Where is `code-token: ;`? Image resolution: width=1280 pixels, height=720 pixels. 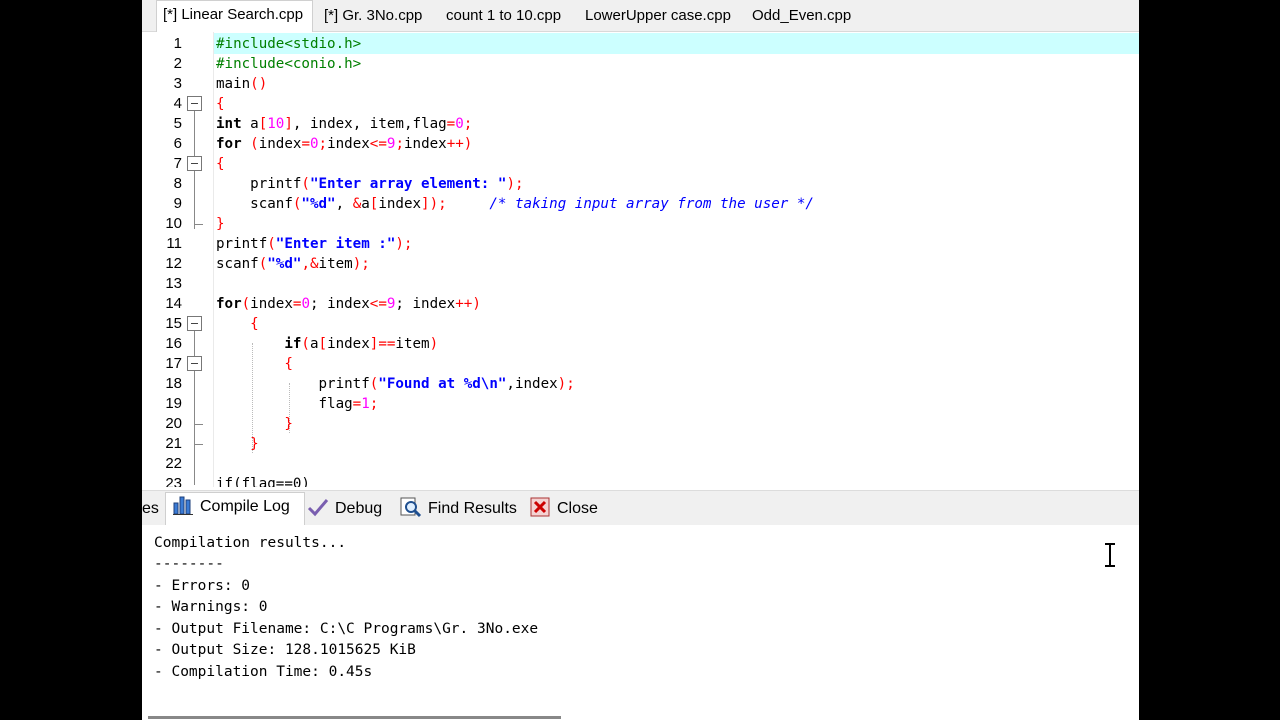 code-token: ; is located at coordinates (399, 144).